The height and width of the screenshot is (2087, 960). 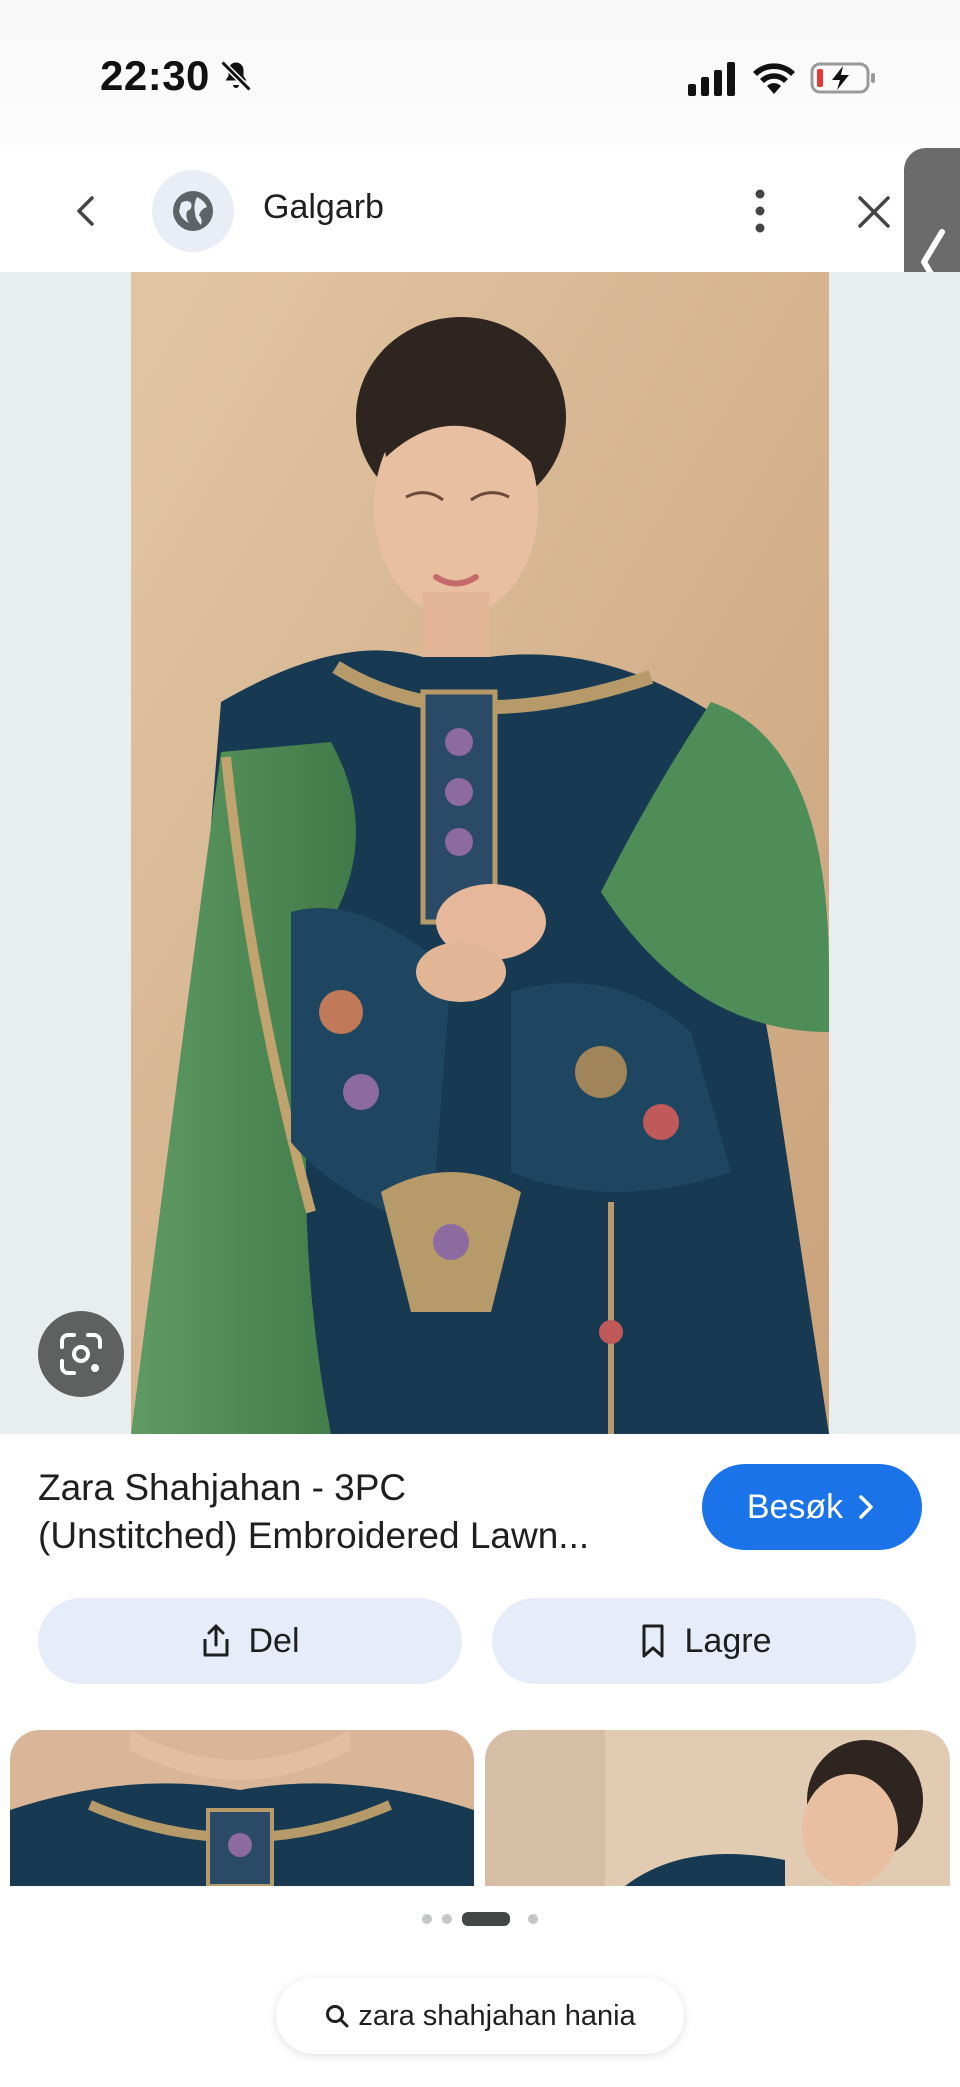 I want to click on carousel-dot-active, so click(x=486, y=1919).